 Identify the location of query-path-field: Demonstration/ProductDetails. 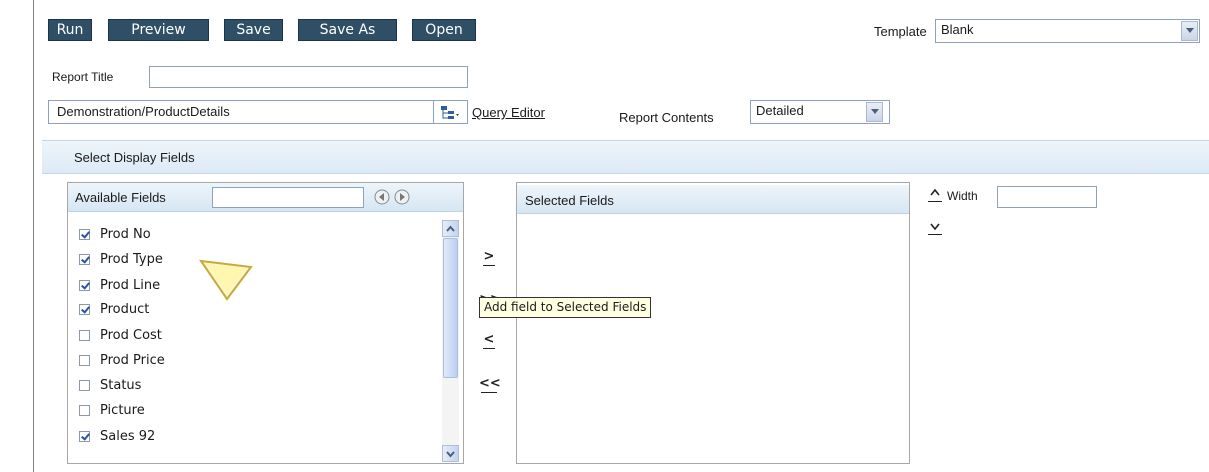
(241, 112).